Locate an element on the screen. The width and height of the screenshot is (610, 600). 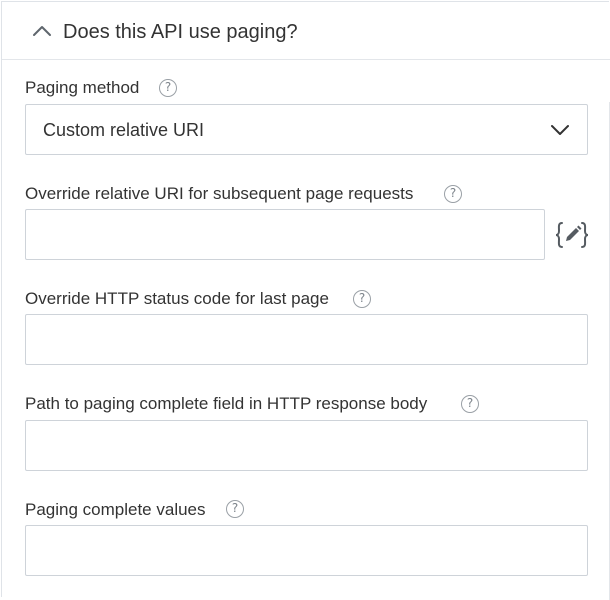
override-http-status-input is located at coordinates (306, 339).